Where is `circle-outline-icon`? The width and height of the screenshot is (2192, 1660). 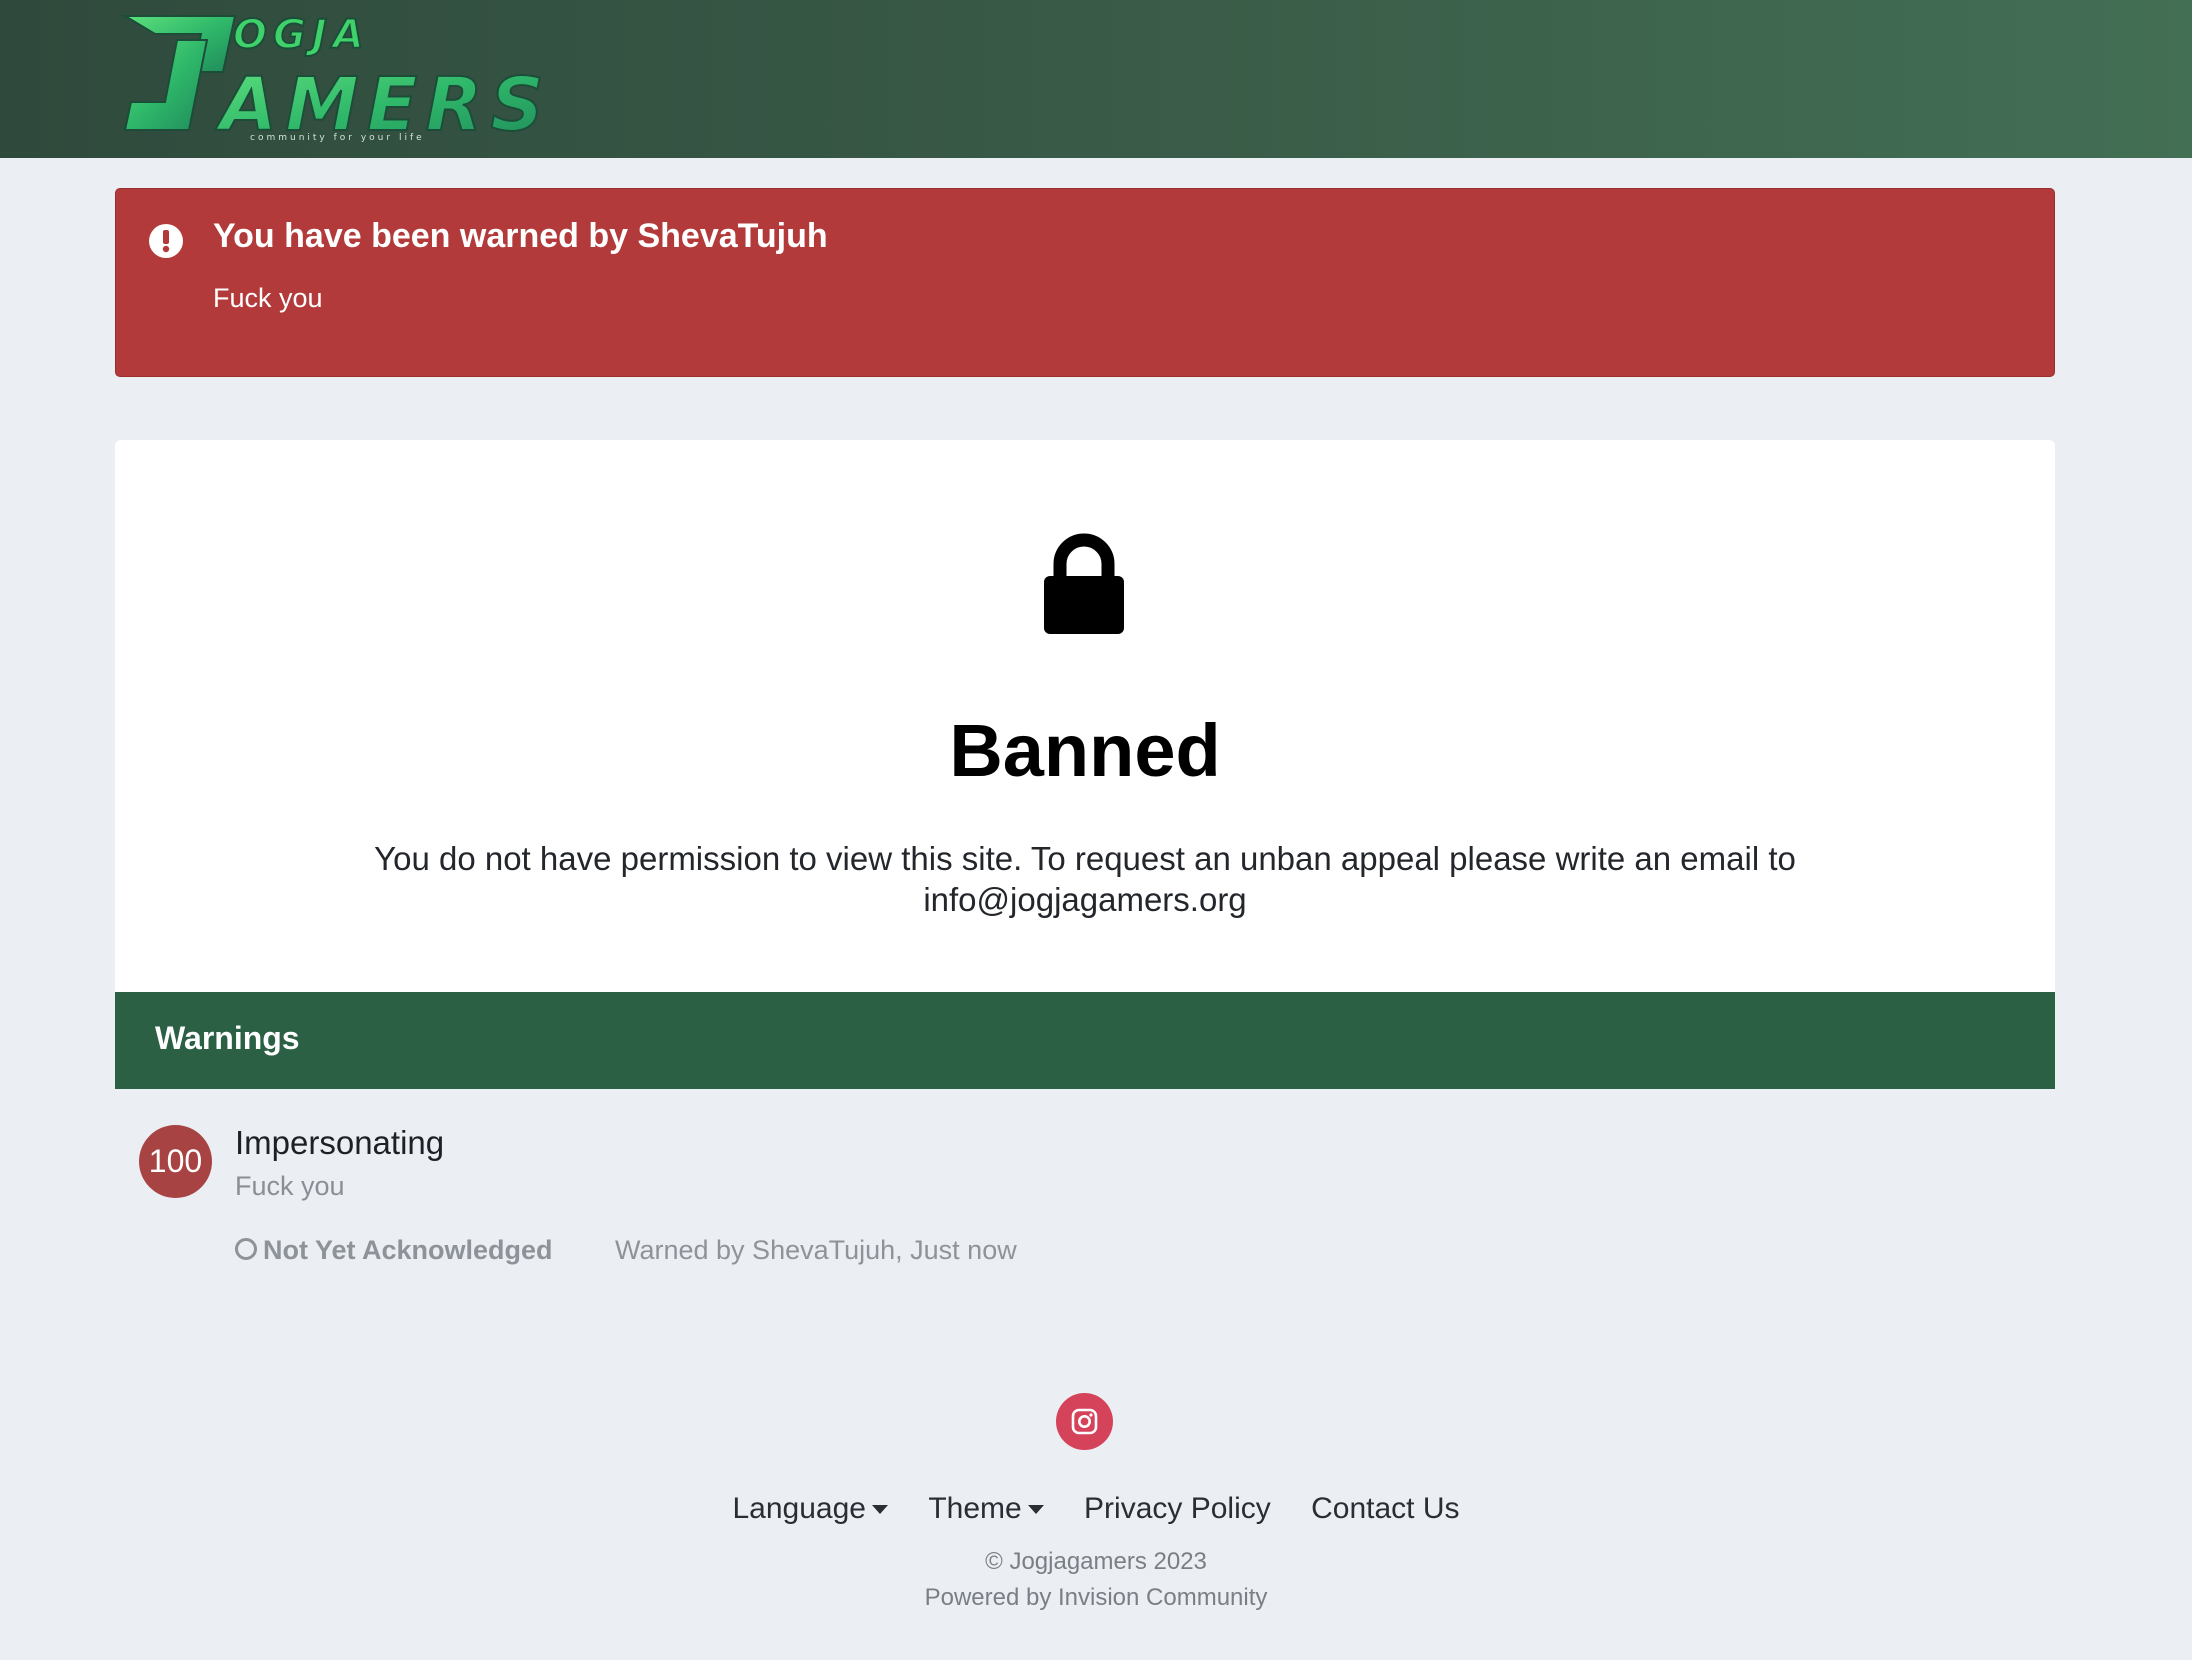 circle-outline-icon is located at coordinates (246, 1249).